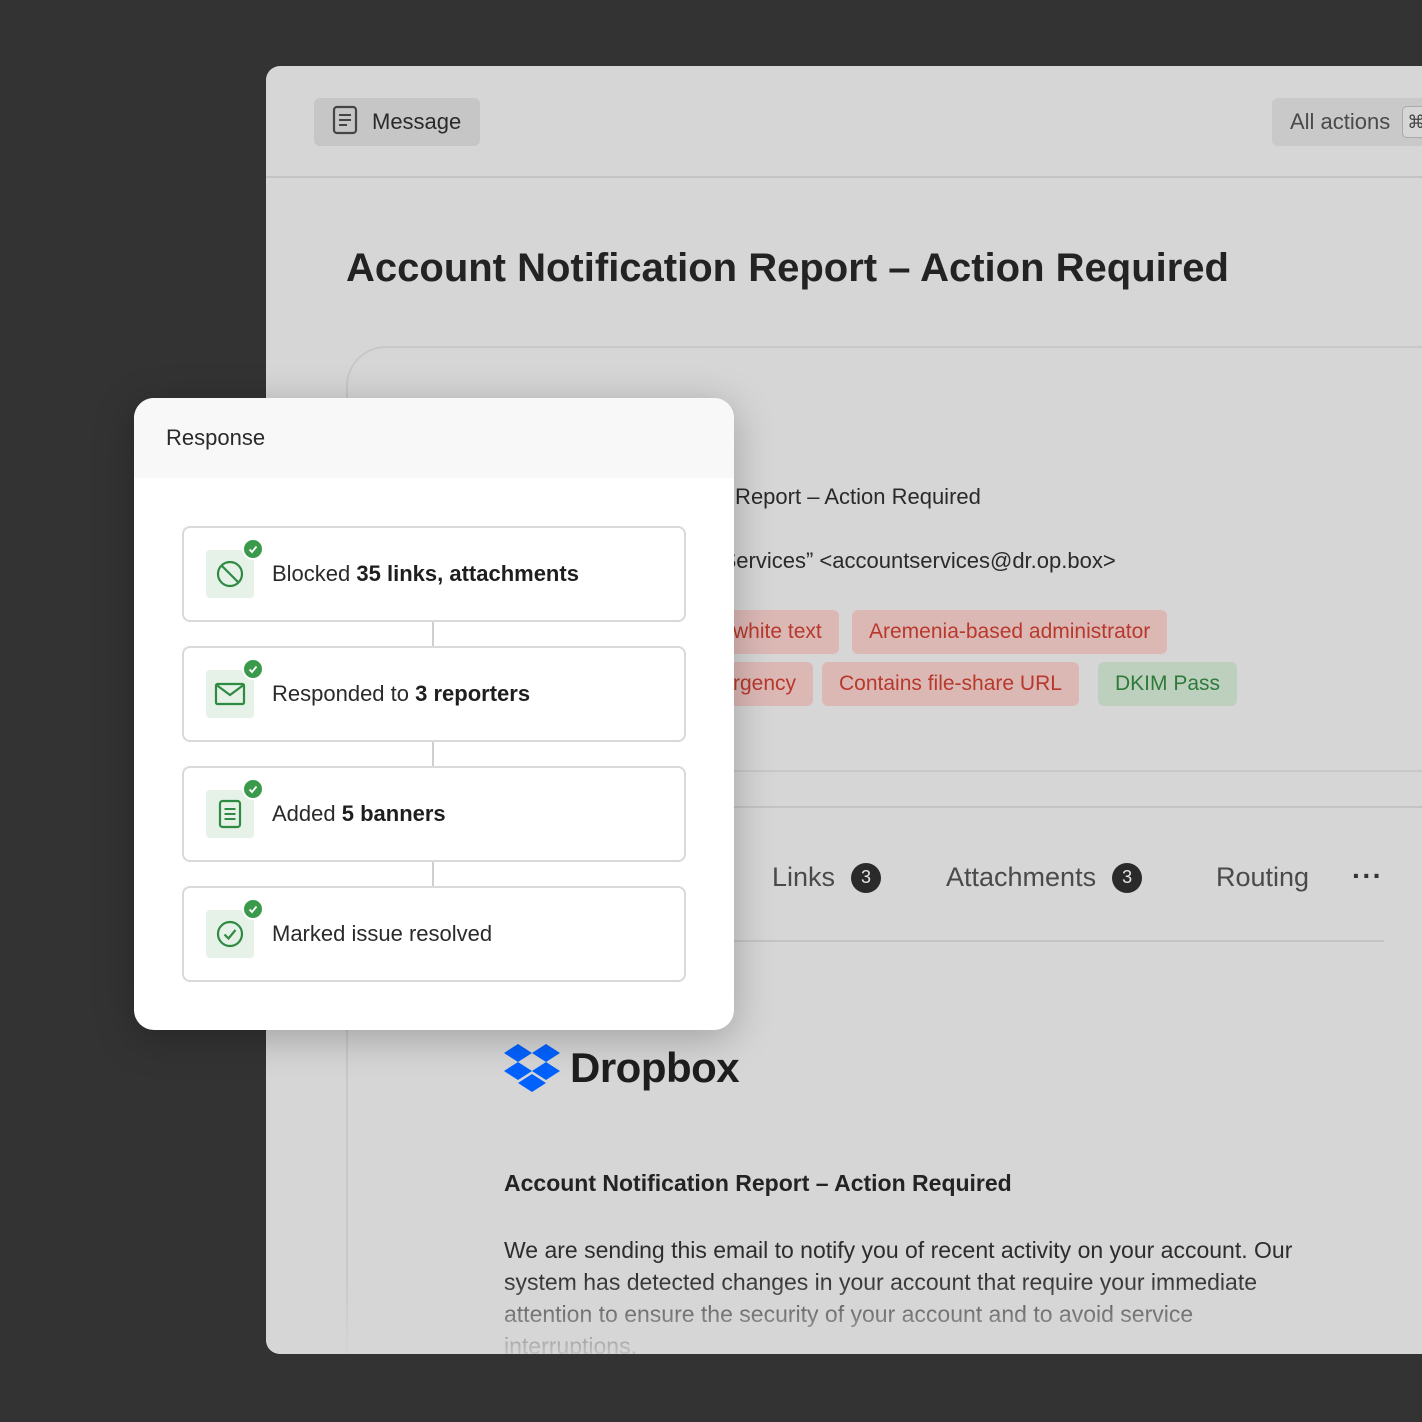 The width and height of the screenshot is (1422, 1422). What do you see at coordinates (382, 933) in the screenshot?
I see `step-resolved-text: Marked issue resolved` at bounding box center [382, 933].